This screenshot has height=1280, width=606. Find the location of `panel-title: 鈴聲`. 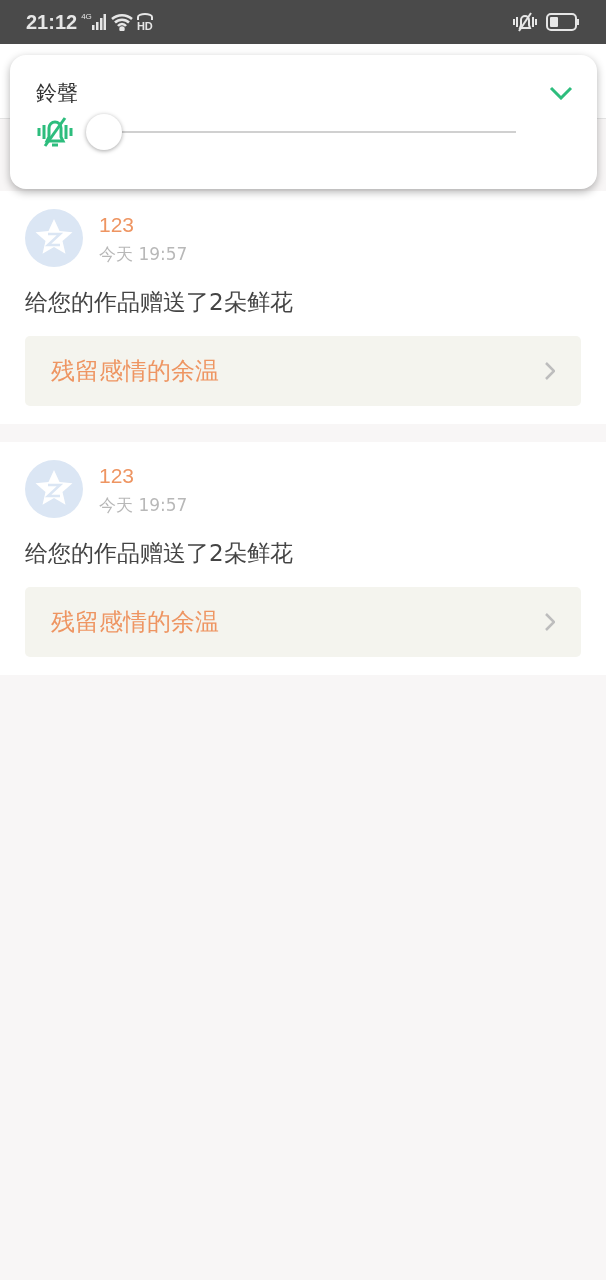

panel-title: 鈴聲 is located at coordinates (57, 93).